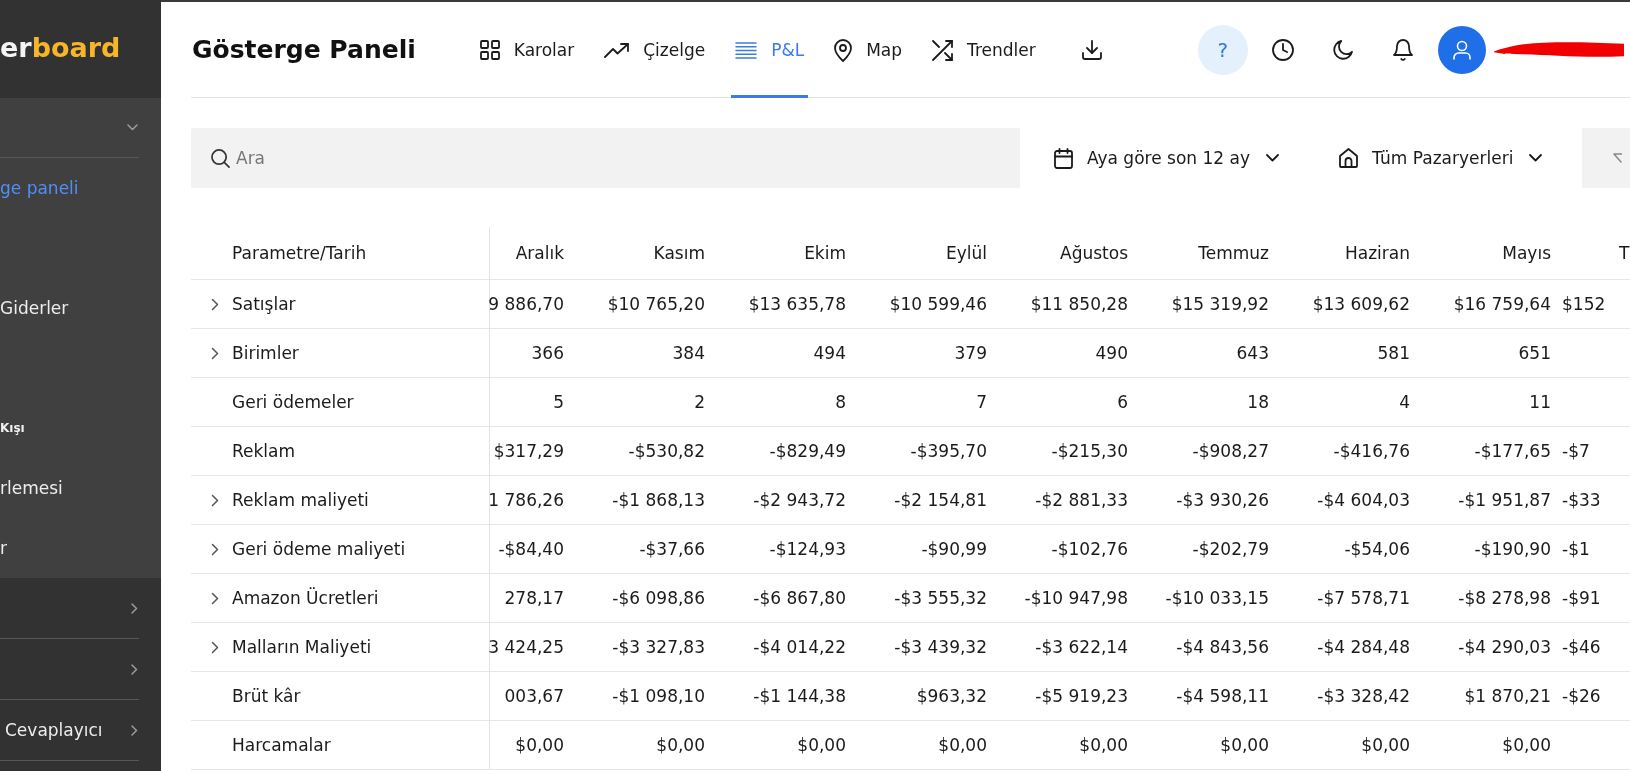 The width and height of the screenshot is (1630, 771). I want to click on nav-tab: P&L, so click(770, 50).